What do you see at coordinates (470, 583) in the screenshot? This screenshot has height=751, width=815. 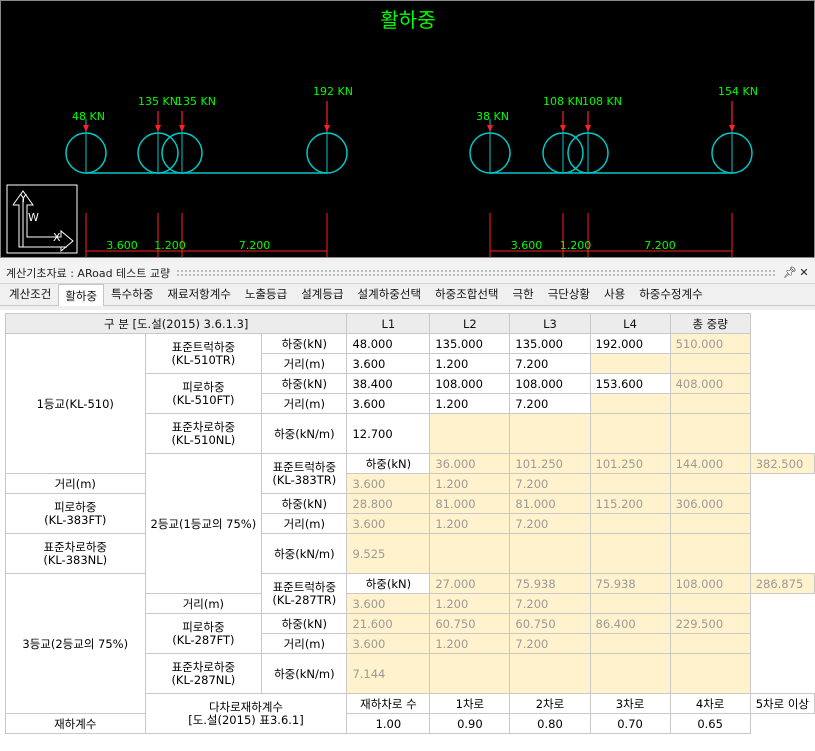 I see `load-value: 27.000` at bounding box center [470, 583].